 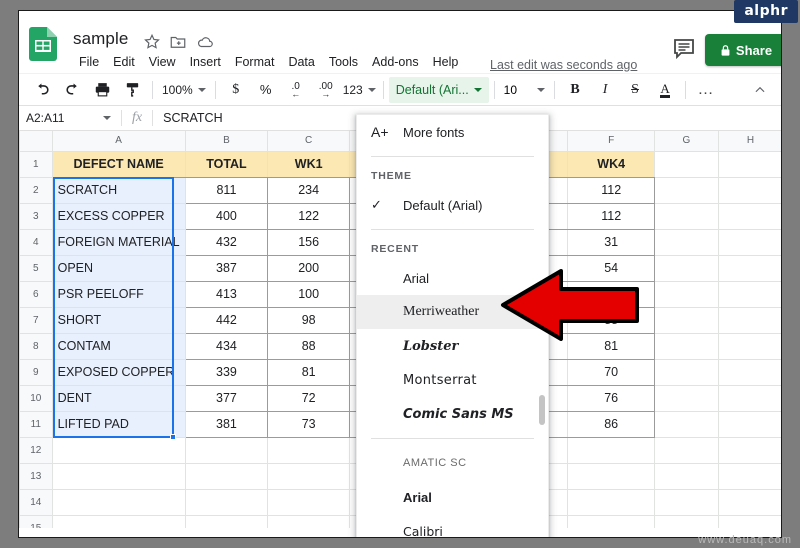 What do you see at coordinates (452, 497) in the screenshot?
I see `font-item-arial-all: Arial` at bounding box center [452, 497].